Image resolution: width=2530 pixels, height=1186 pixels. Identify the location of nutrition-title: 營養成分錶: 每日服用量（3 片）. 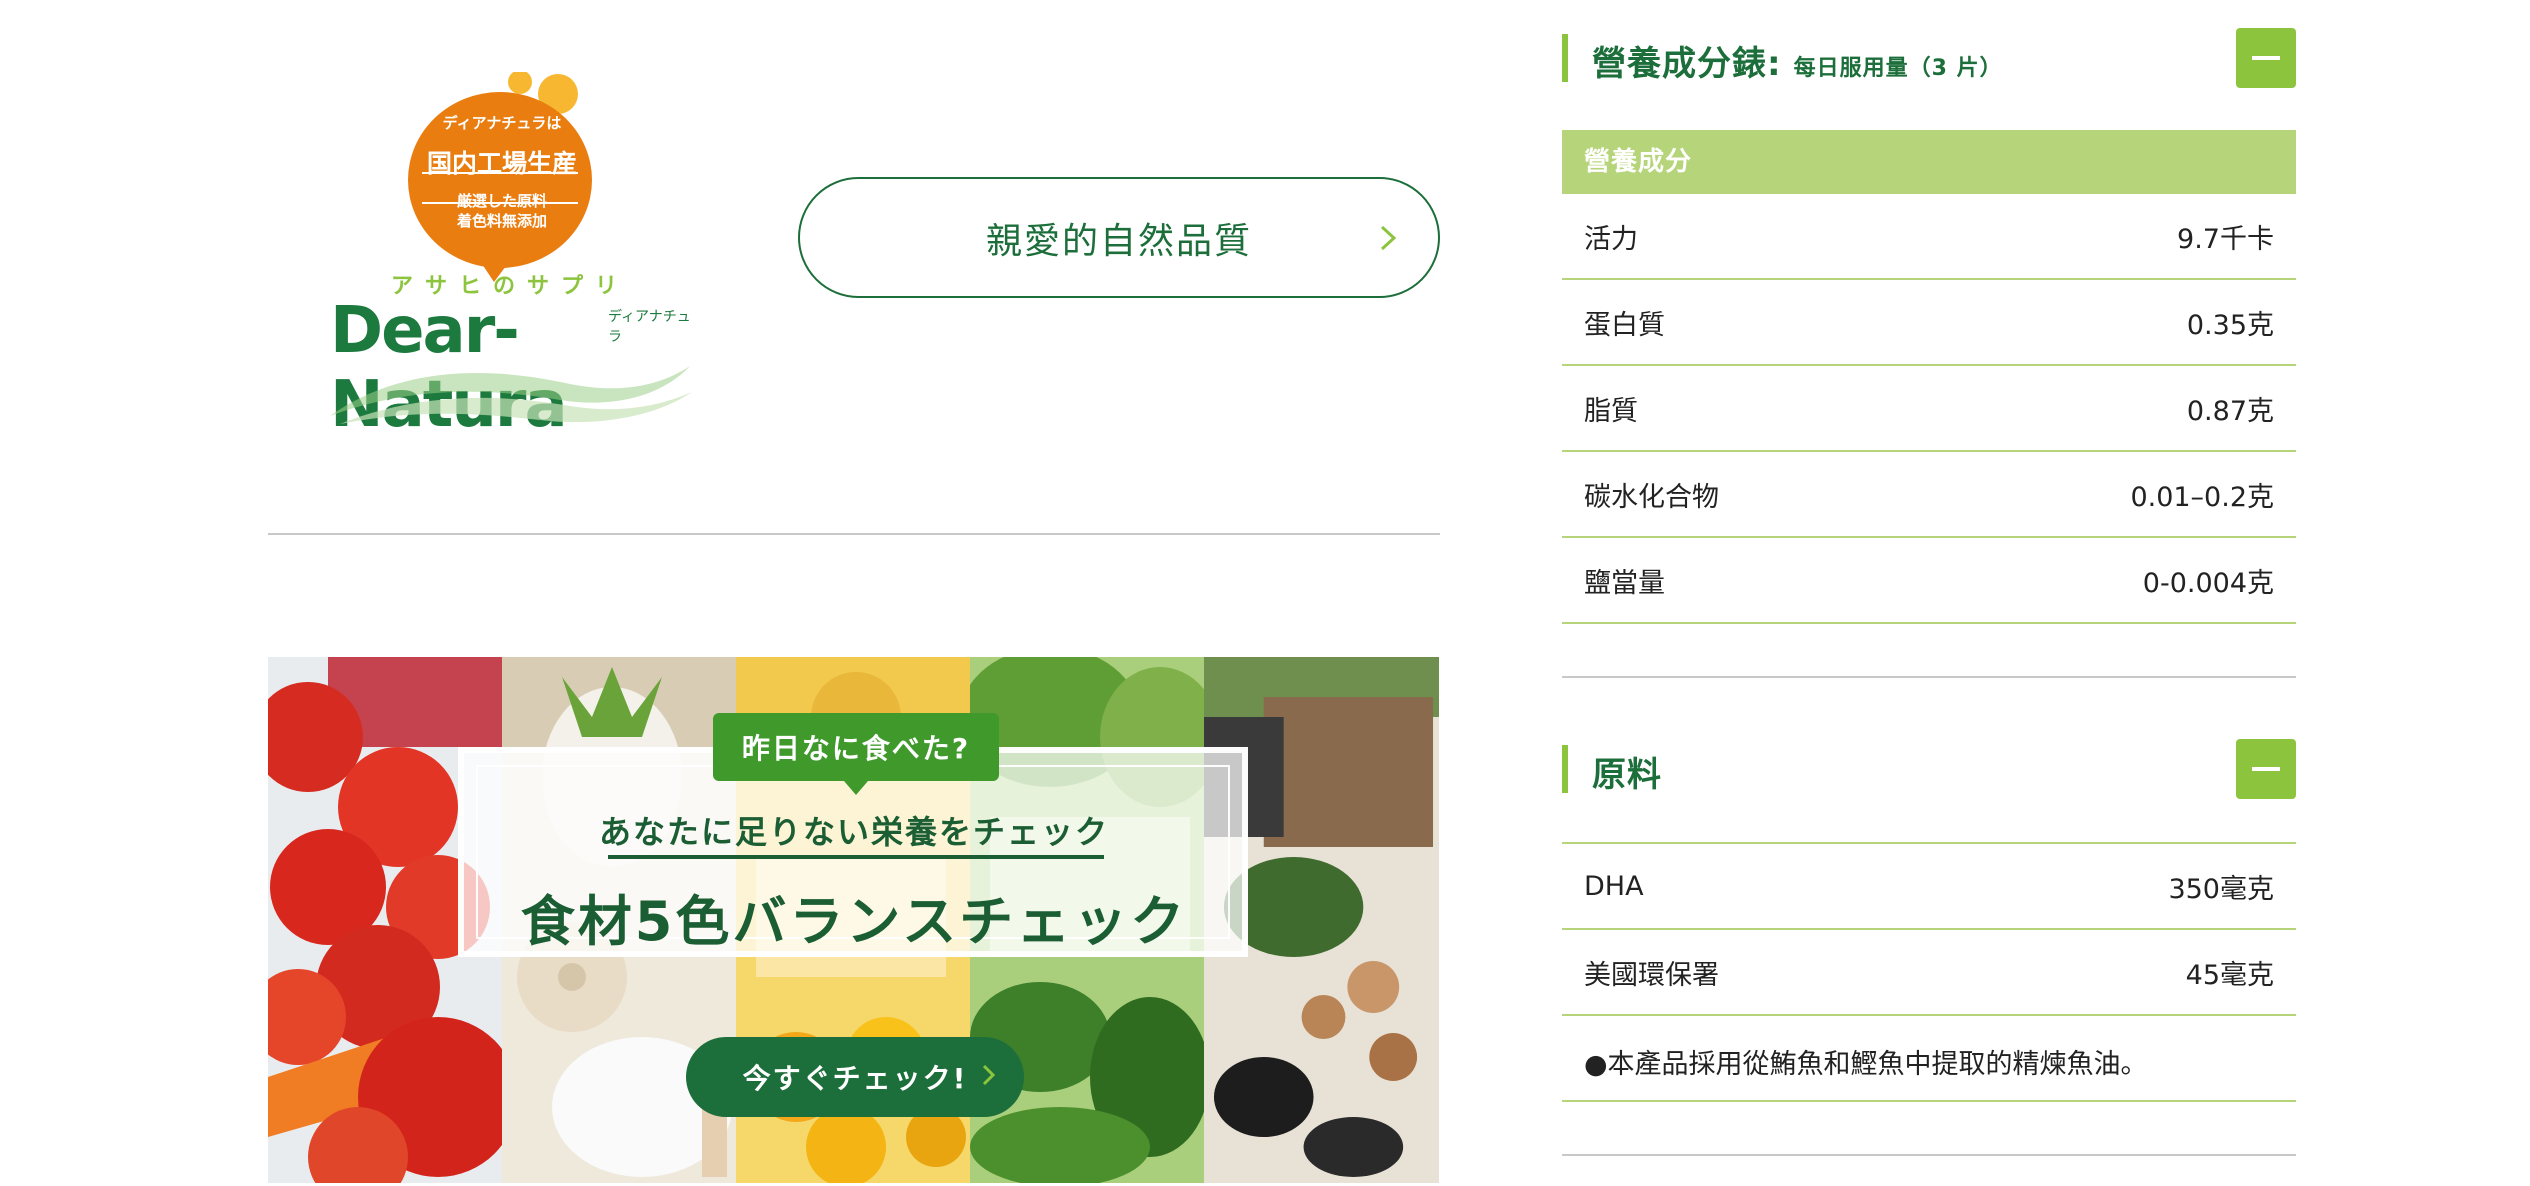
(1797, 60).